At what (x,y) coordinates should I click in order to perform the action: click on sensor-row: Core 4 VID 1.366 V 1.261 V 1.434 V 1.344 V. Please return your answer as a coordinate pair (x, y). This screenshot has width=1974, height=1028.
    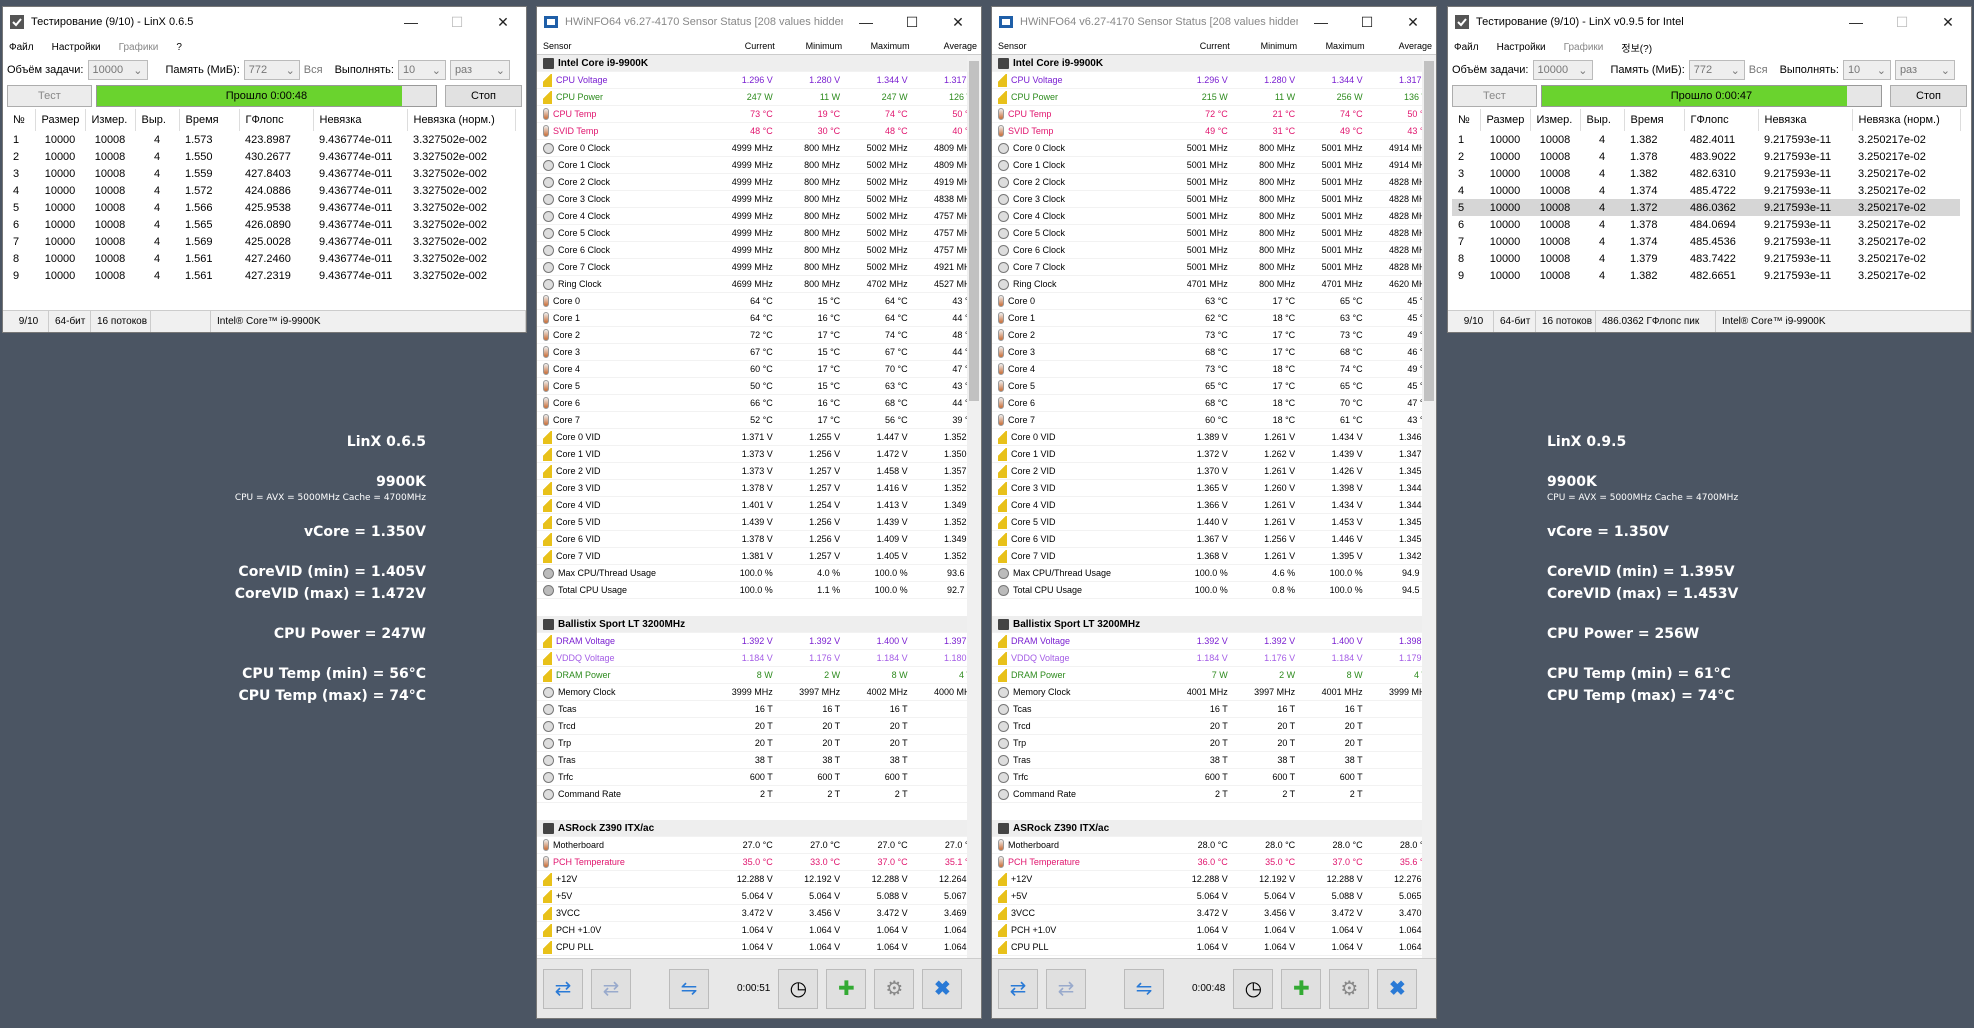
    Looking at the image, I should click on (1214, 505).